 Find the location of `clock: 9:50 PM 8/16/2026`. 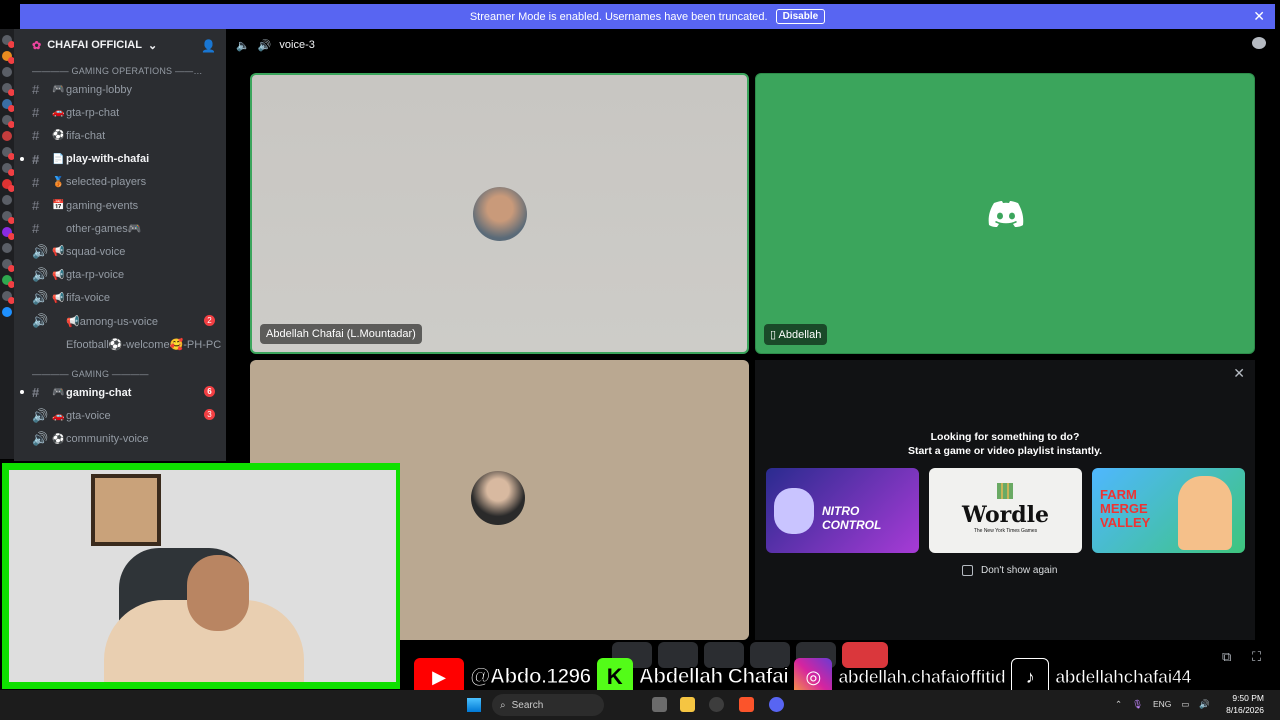

clock: 9:50 PM 8/16/2026 is located at coordinates (1245, 704).